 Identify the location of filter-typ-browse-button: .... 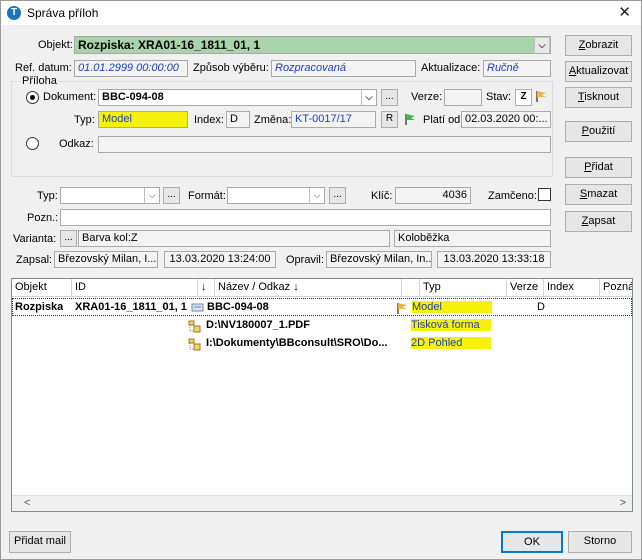
(171, 195).